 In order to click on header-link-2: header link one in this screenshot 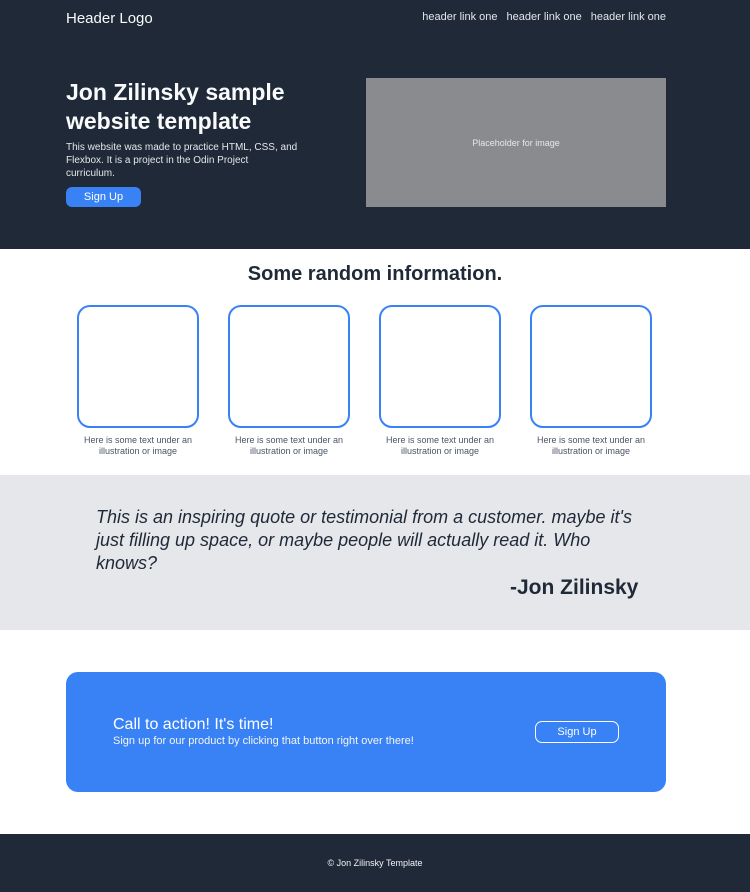, I will do `click(544, 17)`.